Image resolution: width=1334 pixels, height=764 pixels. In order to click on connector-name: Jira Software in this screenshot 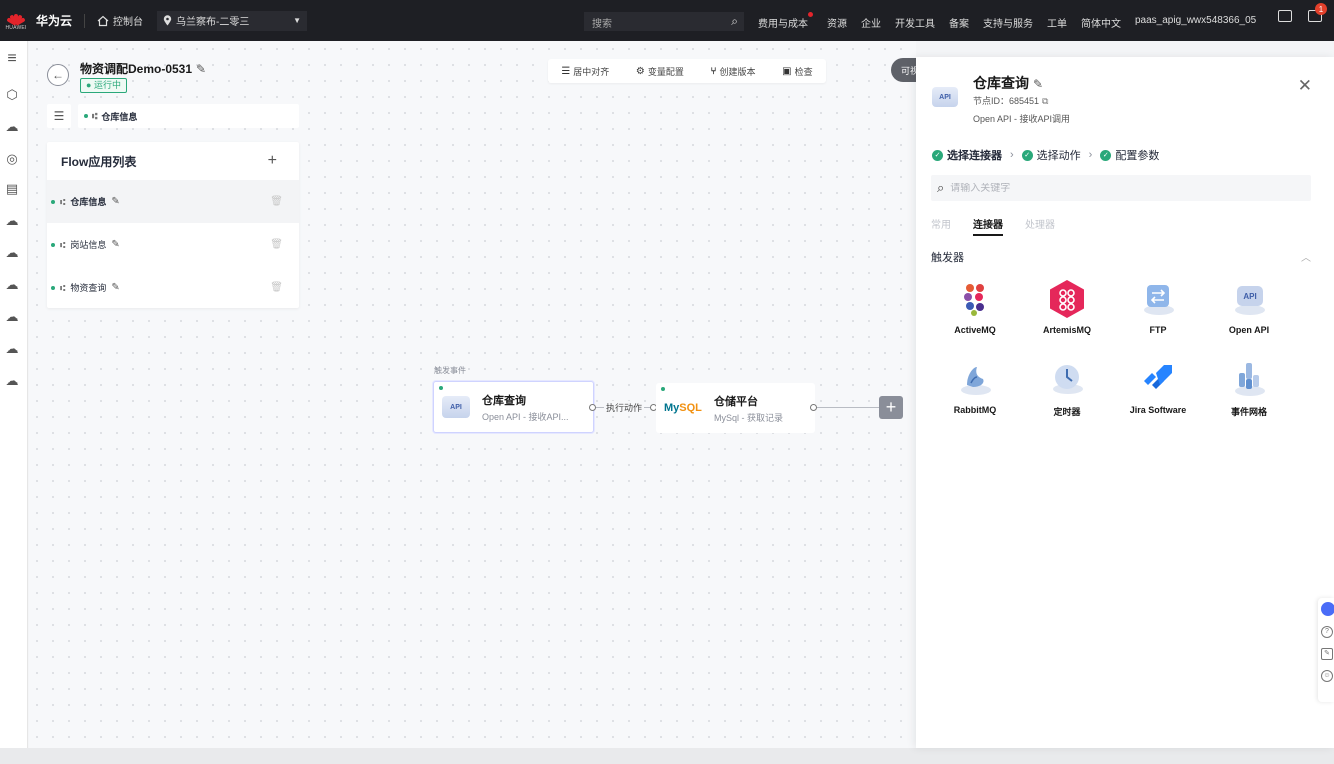, I will do `click(1158, 410)`.